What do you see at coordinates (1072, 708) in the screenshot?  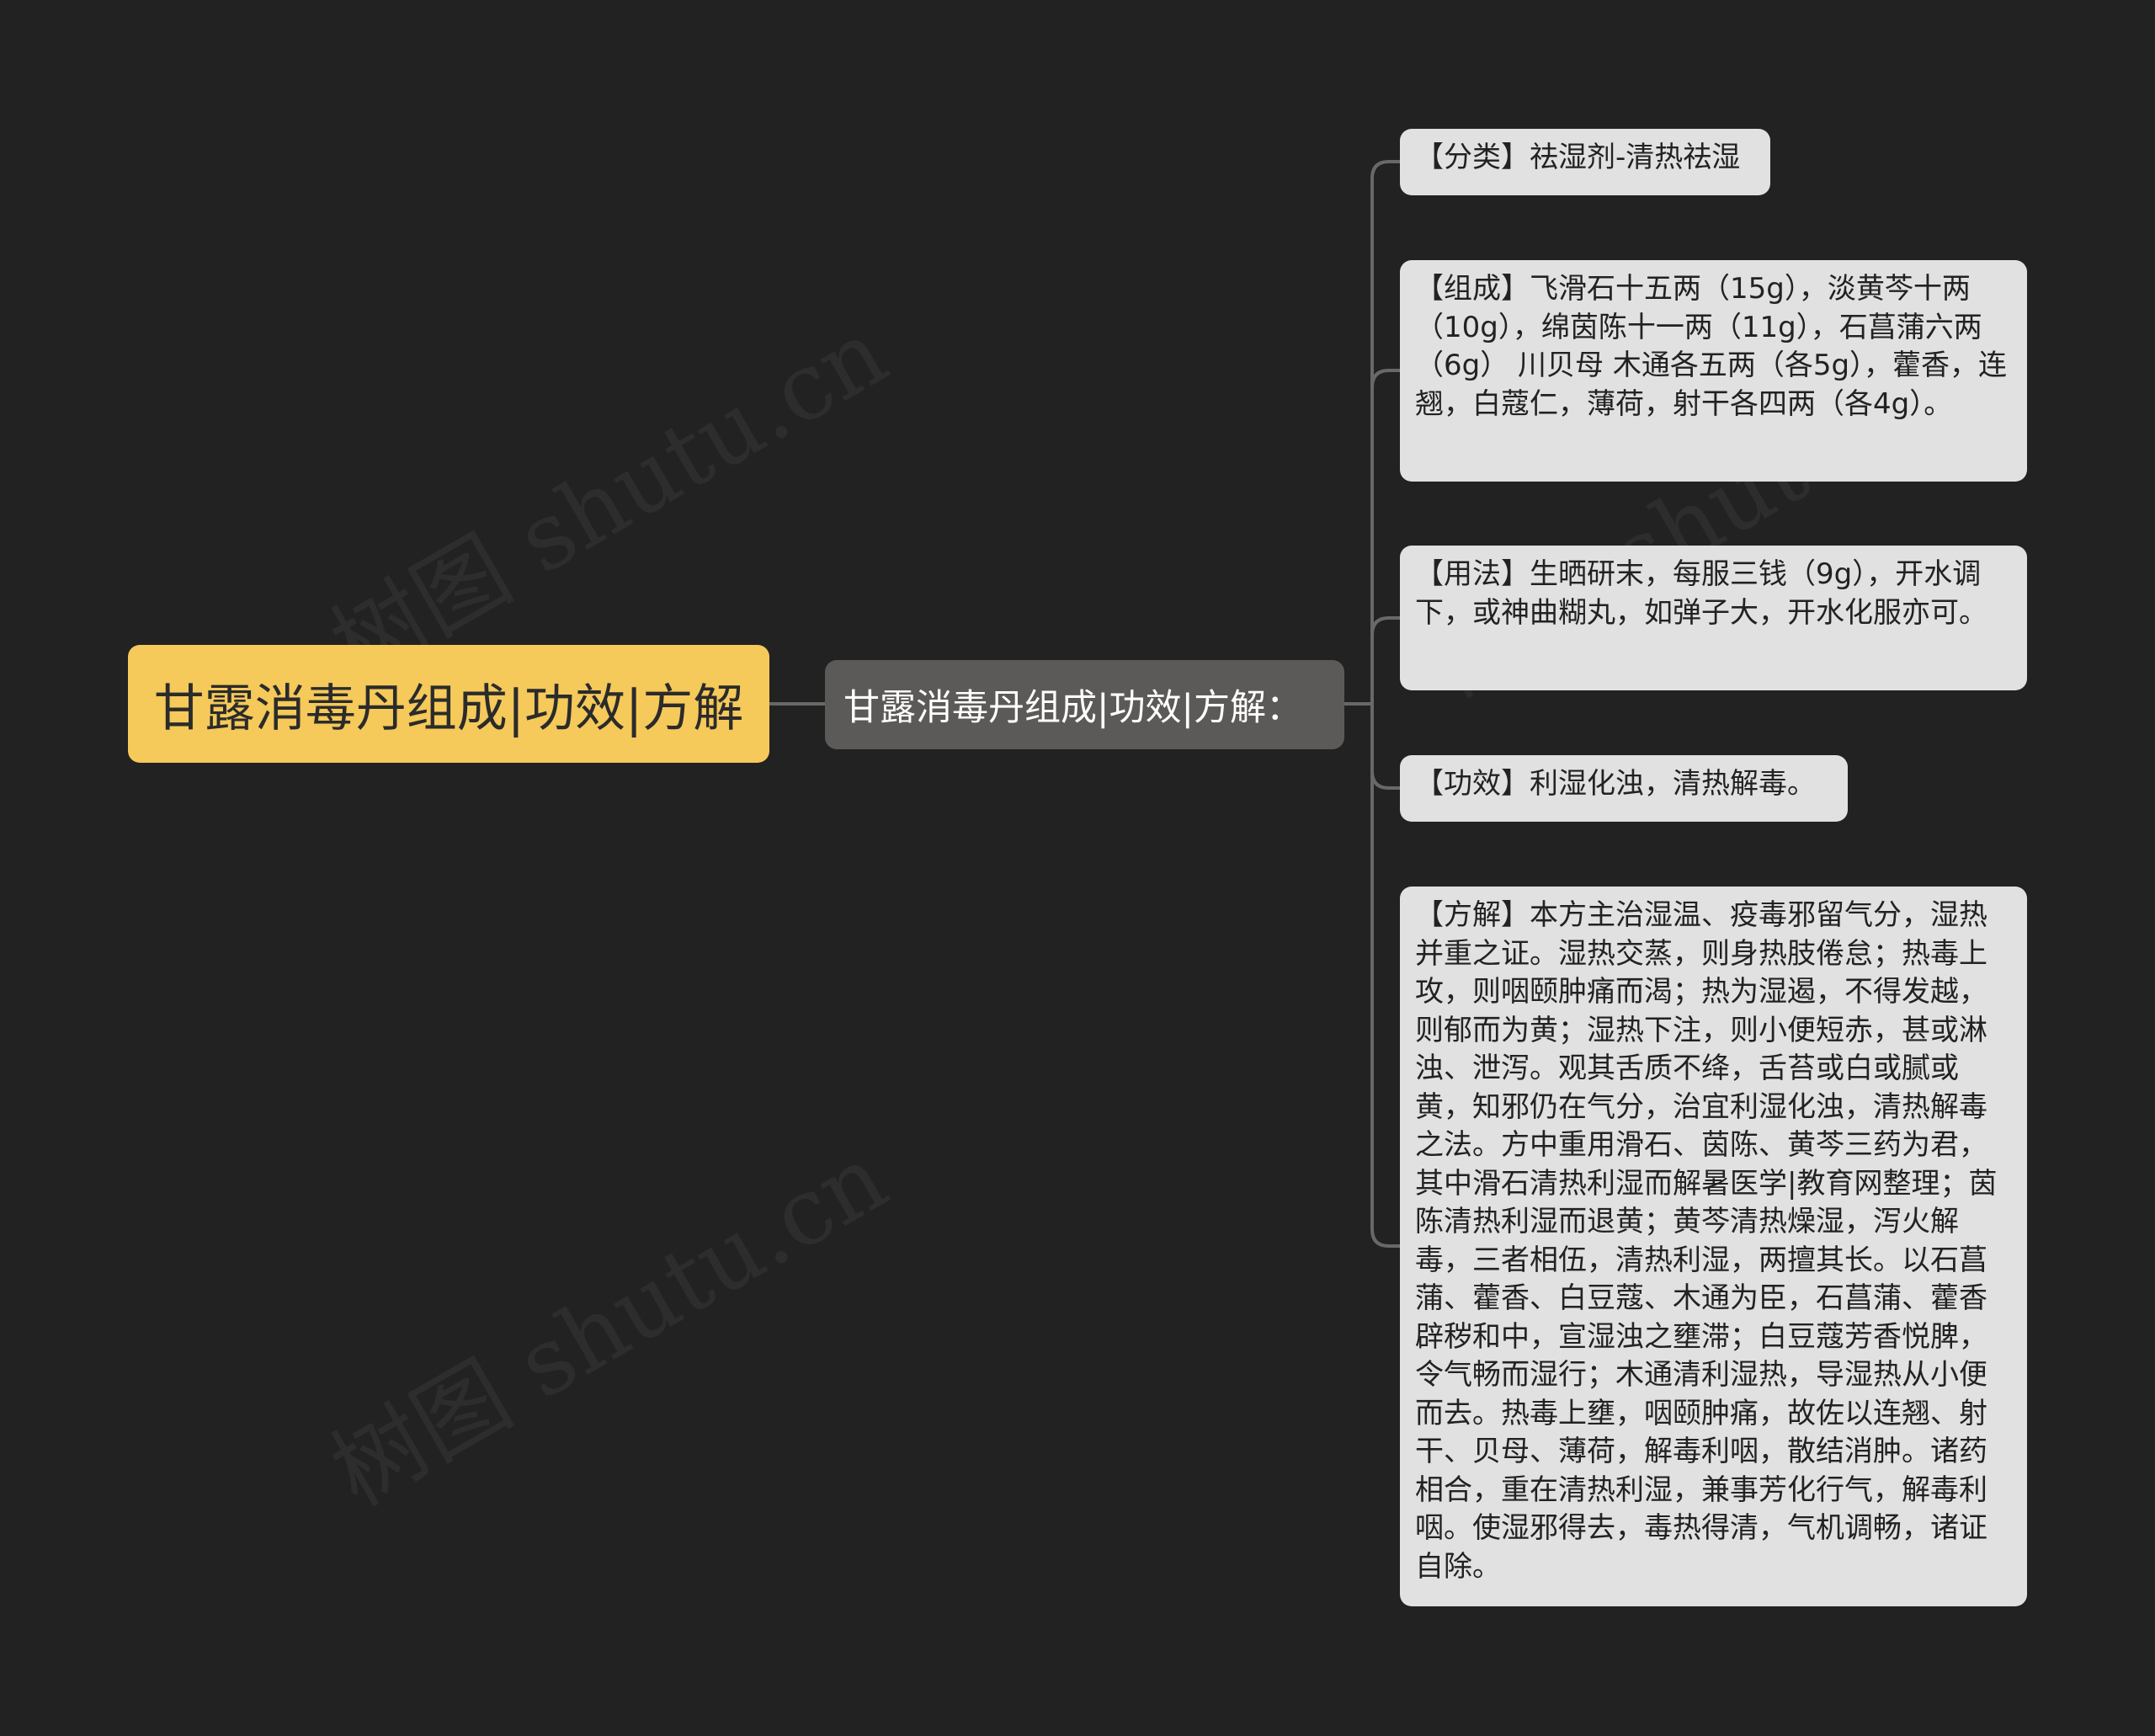 I see `subtopic-label: 甘露消毒丹组成|功效|方解：` at bounding box center [1072, 708].